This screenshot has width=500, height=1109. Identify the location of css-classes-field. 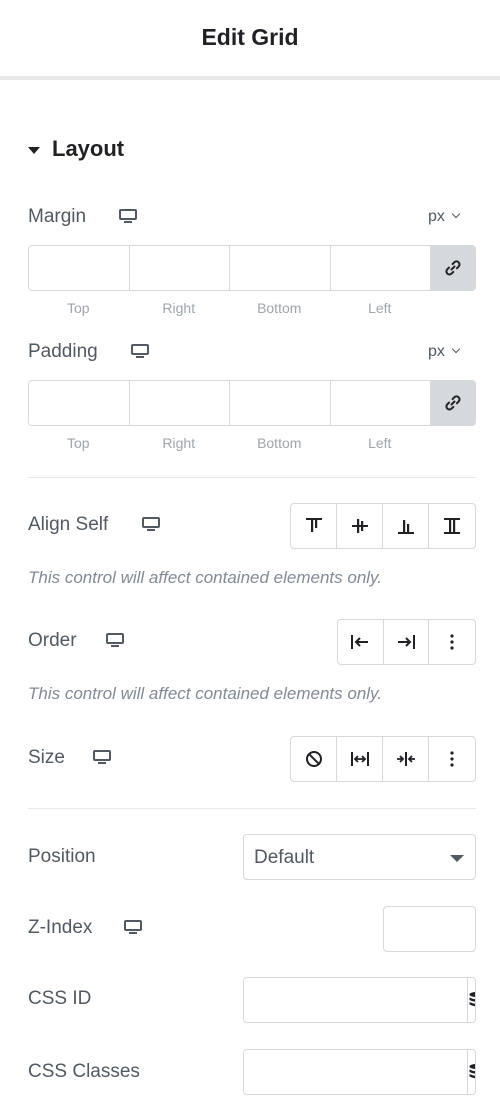
(359, 1072).